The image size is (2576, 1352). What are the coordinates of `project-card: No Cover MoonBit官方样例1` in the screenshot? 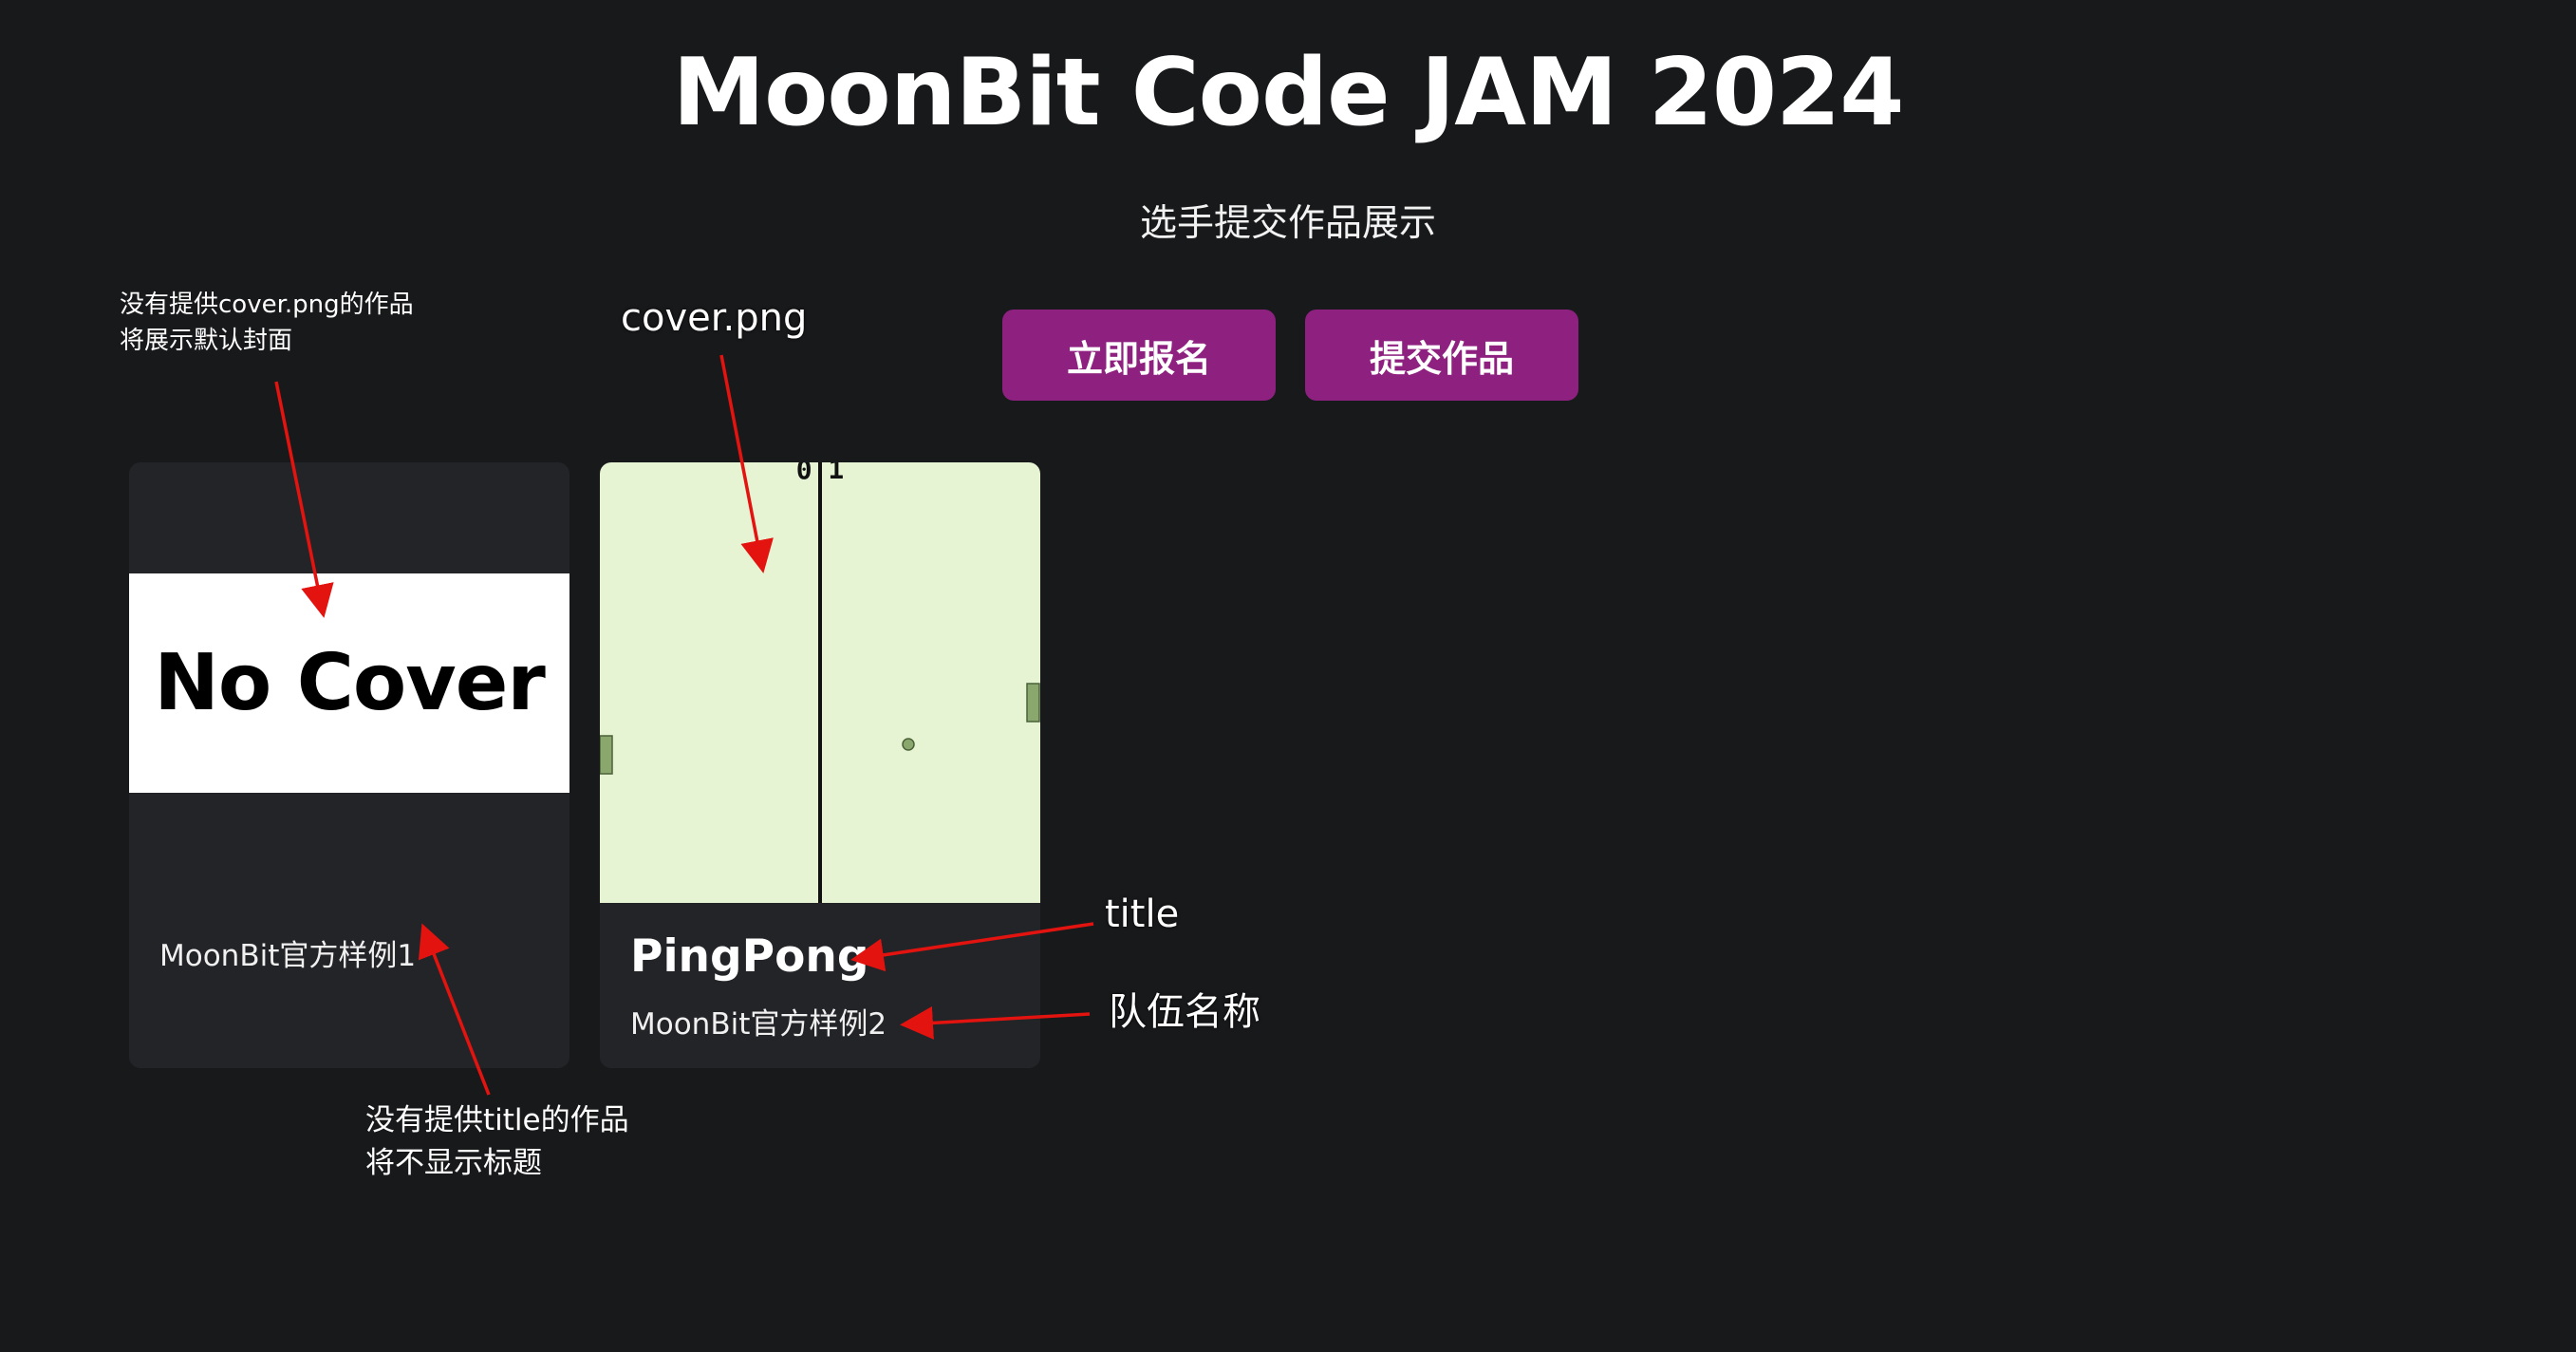 It's located at (349, 765).